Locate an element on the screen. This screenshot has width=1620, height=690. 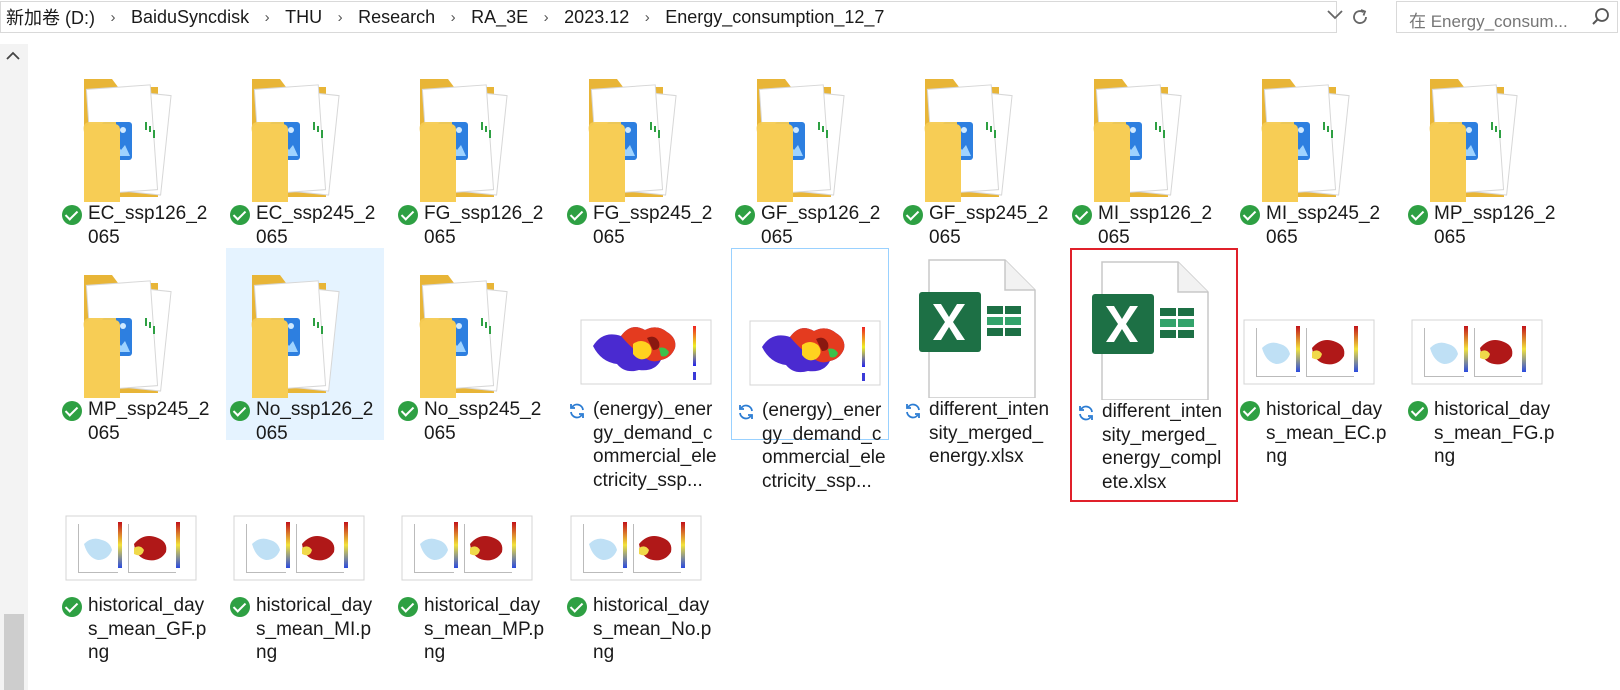
refresh-icon is located at coordinates (1360, 16).